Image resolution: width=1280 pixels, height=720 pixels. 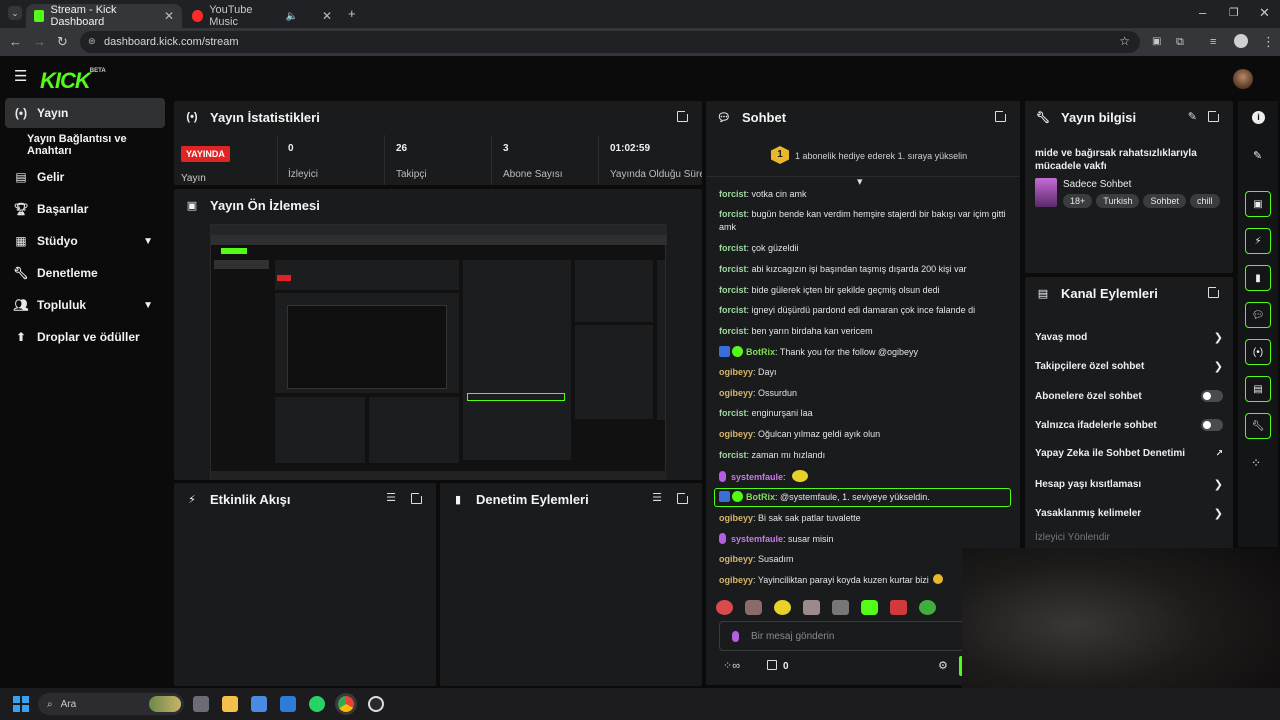 What do you see at coordinates (92, 41) in the screenshot?
I see `site-info-icon: ⊜` at bounding box center [92, 41].